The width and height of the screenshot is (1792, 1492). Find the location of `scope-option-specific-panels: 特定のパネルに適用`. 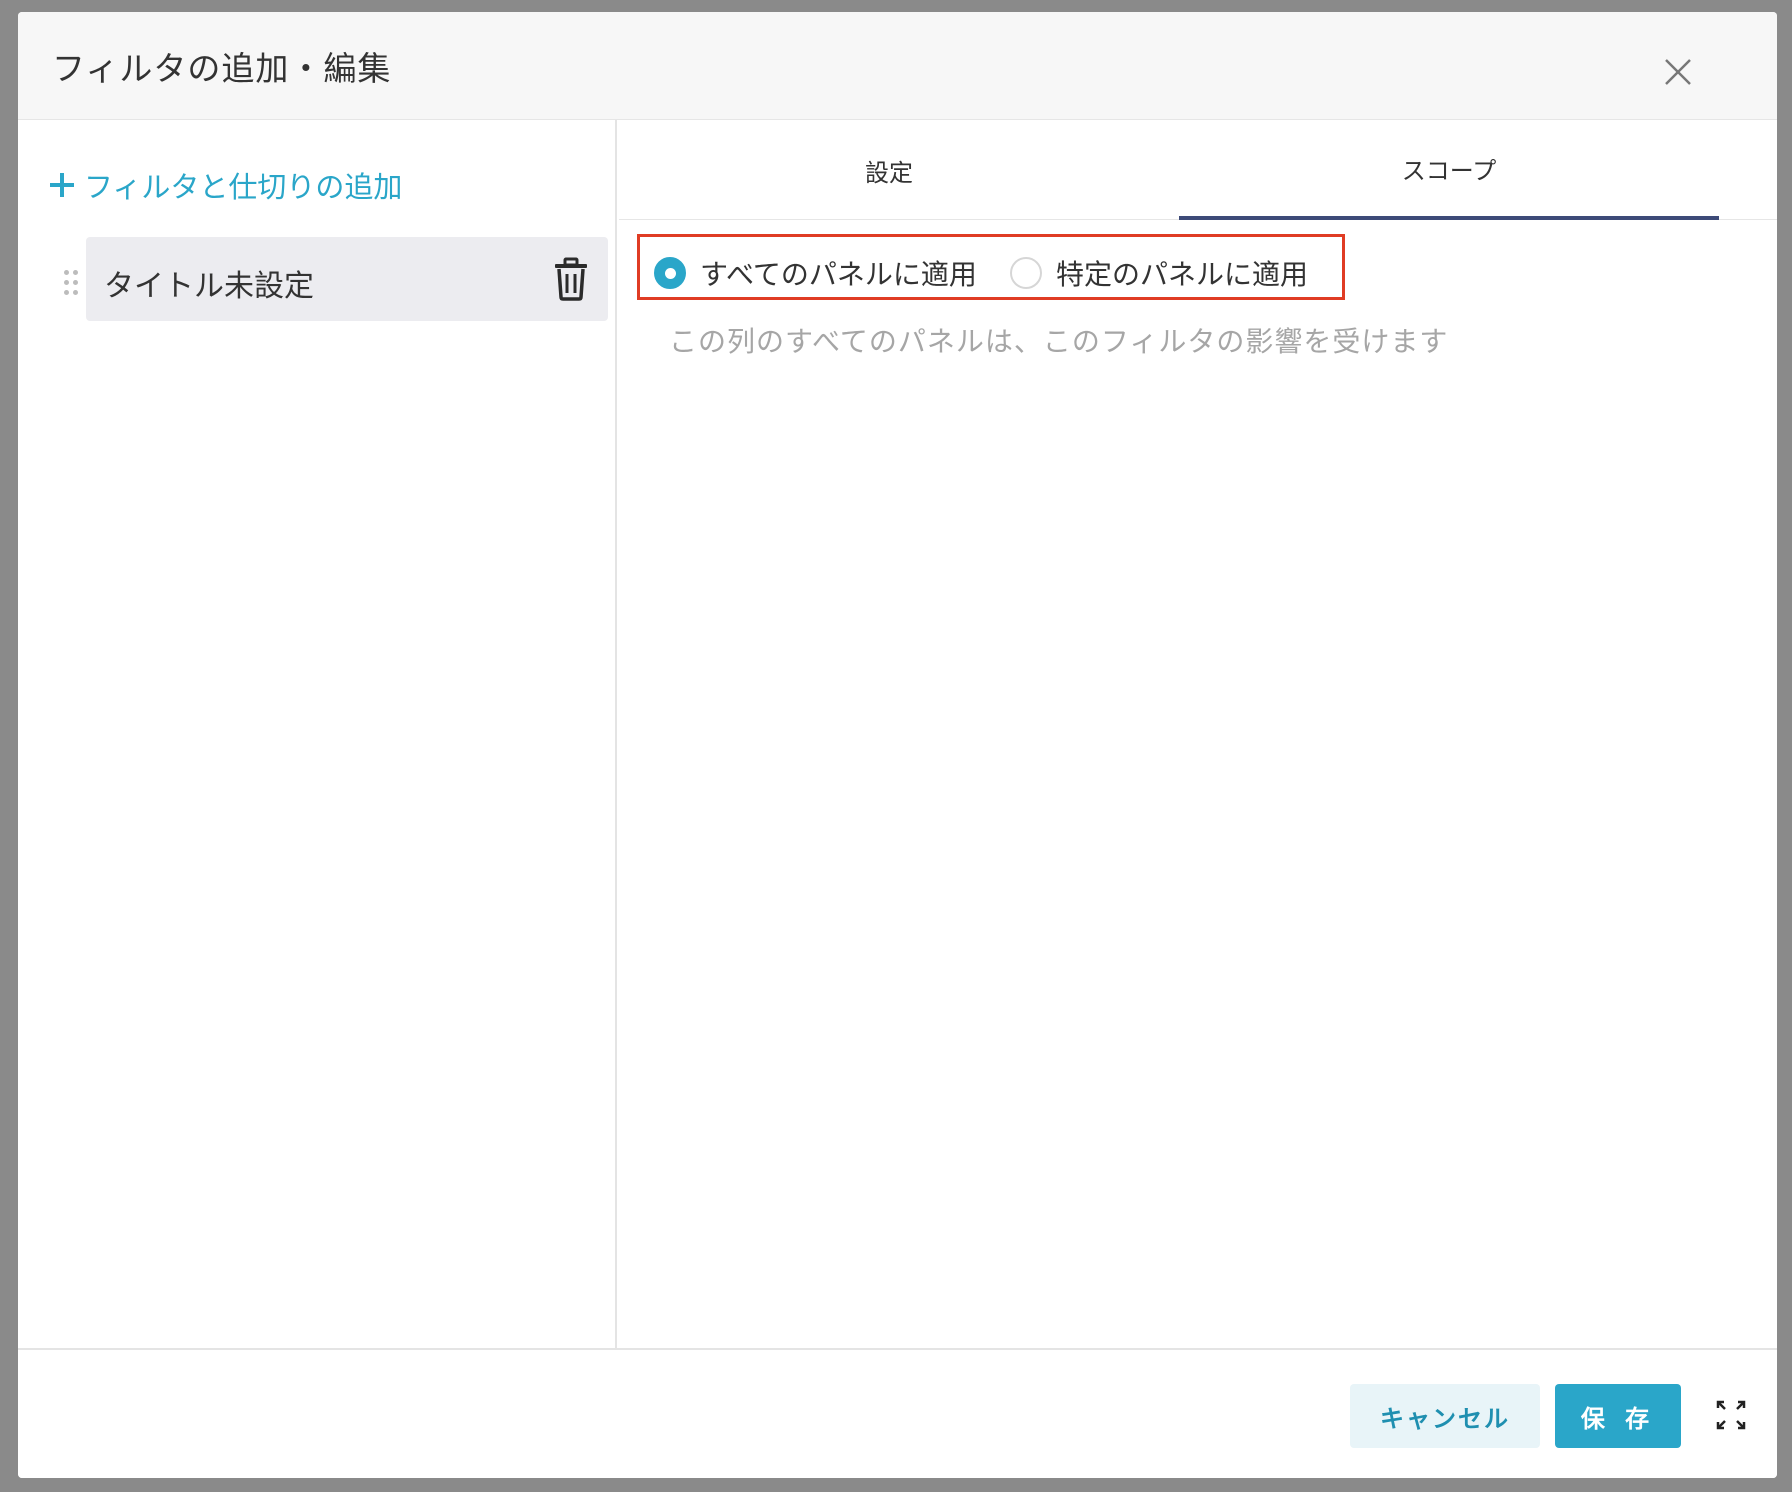

scope-option-specific-panels: 特定のパネルに適用 is located at coordinates (1159, 273).